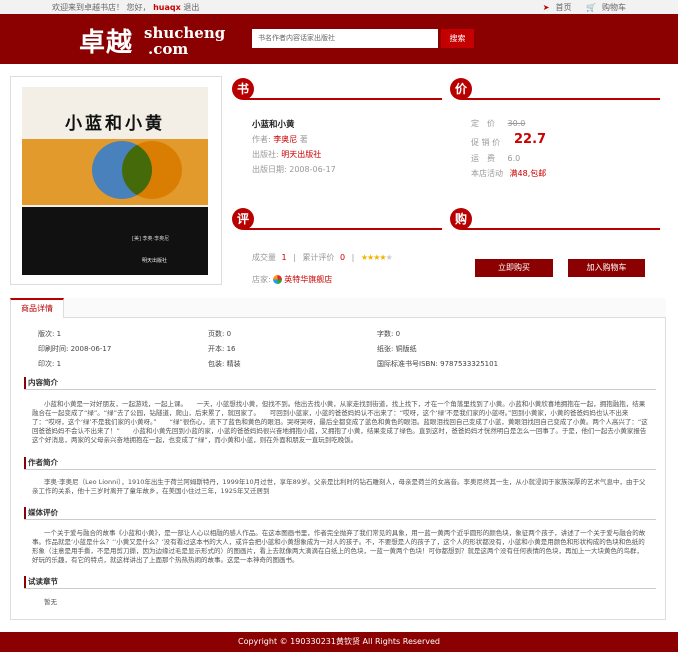 Image resolution: width=678 pixels, height=652 pixels. Describe the element at coordinates (233, 364) in the screenshot. I see `info-value: 精装` at that location.